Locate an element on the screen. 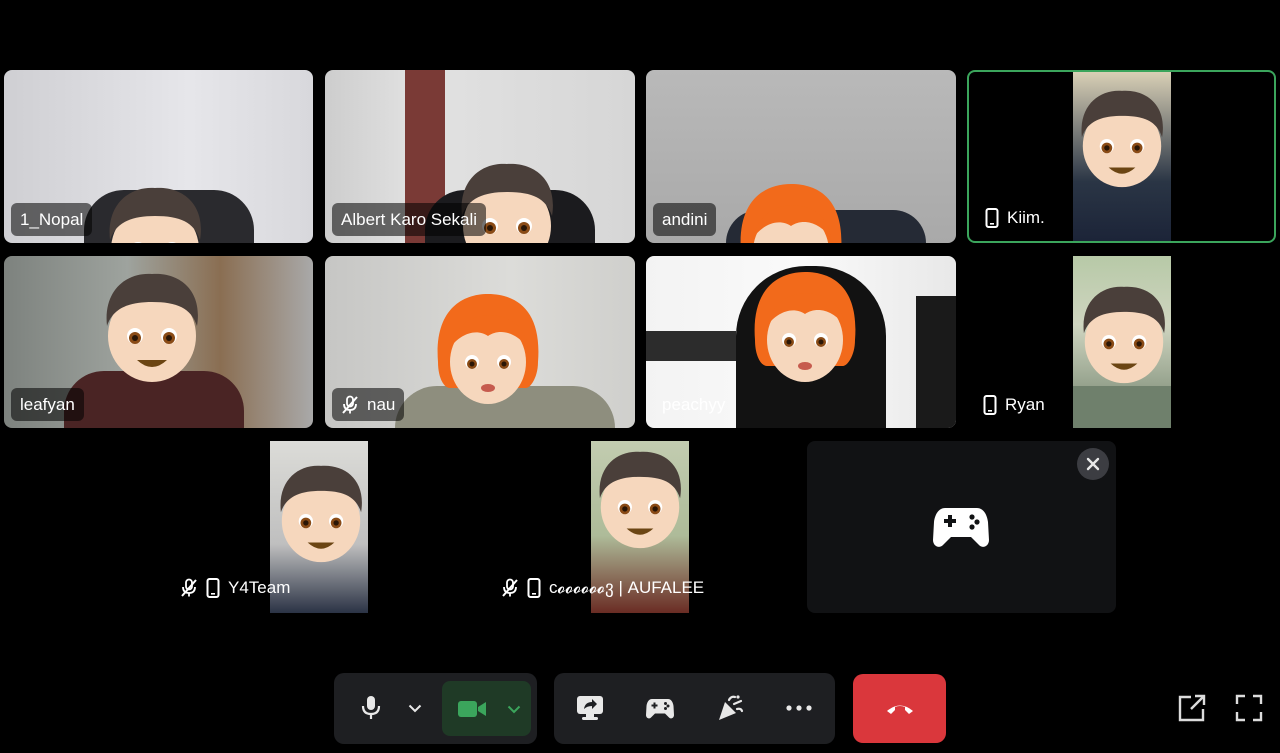 This screenshot has height=753, width=1280. camera-options-button is located at coordinates (514, 709).